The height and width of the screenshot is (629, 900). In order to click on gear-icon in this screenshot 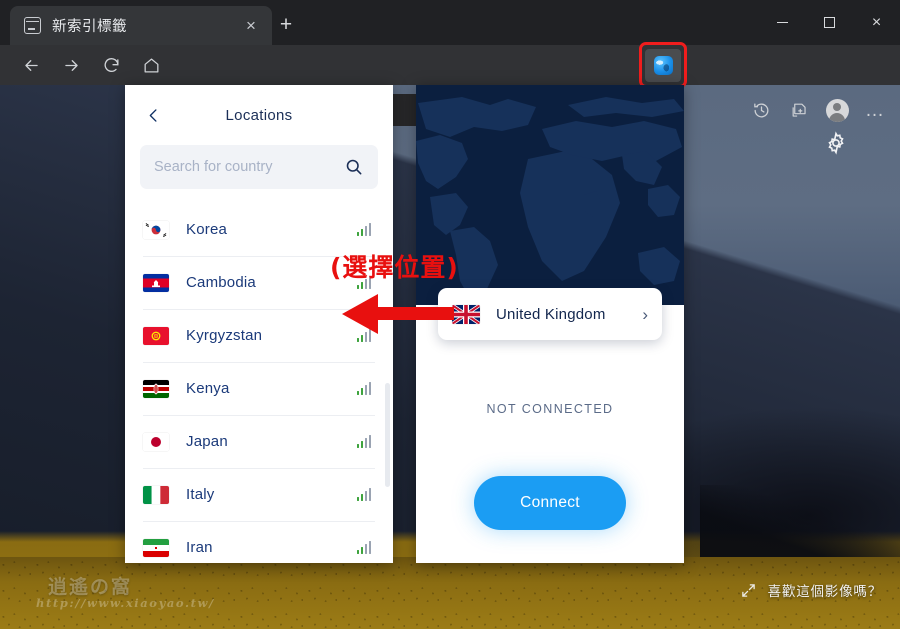, I will do `click(836, 143)`.